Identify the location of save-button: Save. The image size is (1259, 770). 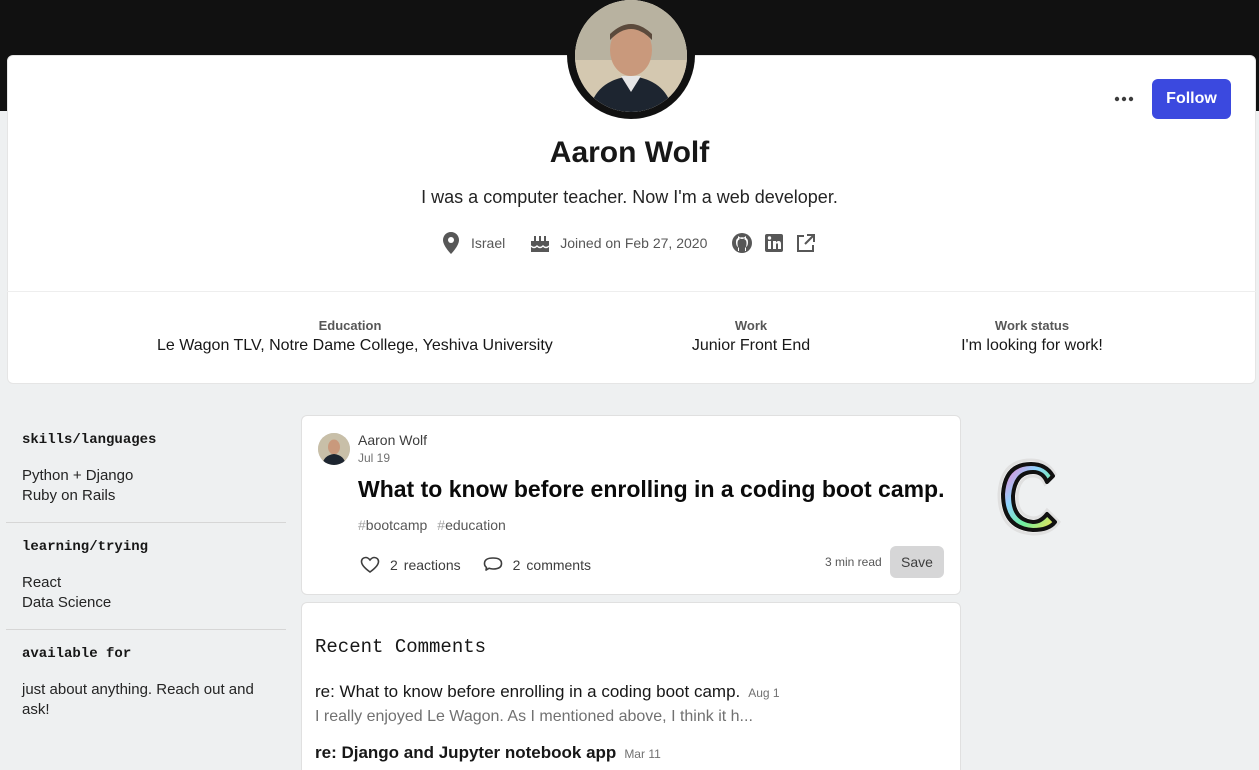
(917, 562).